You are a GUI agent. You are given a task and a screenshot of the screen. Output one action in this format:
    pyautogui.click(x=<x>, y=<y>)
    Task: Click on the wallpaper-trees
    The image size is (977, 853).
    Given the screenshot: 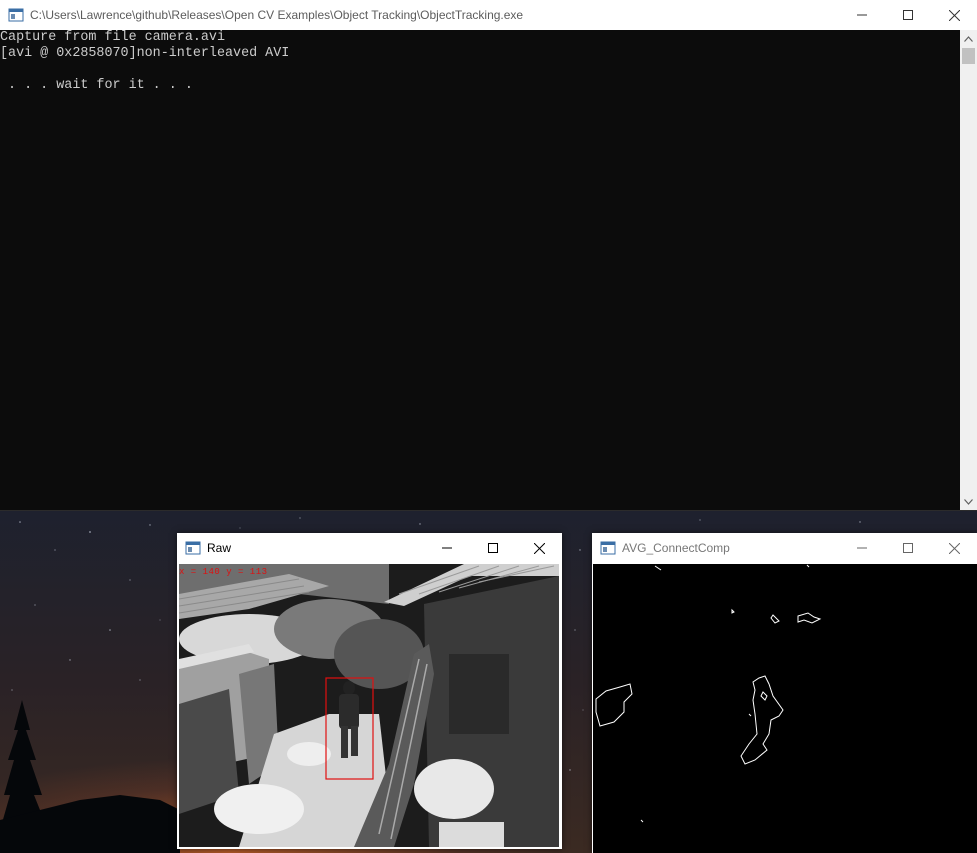 What is the action you would take?
    pyautogui.click(x=90, y=776)
    